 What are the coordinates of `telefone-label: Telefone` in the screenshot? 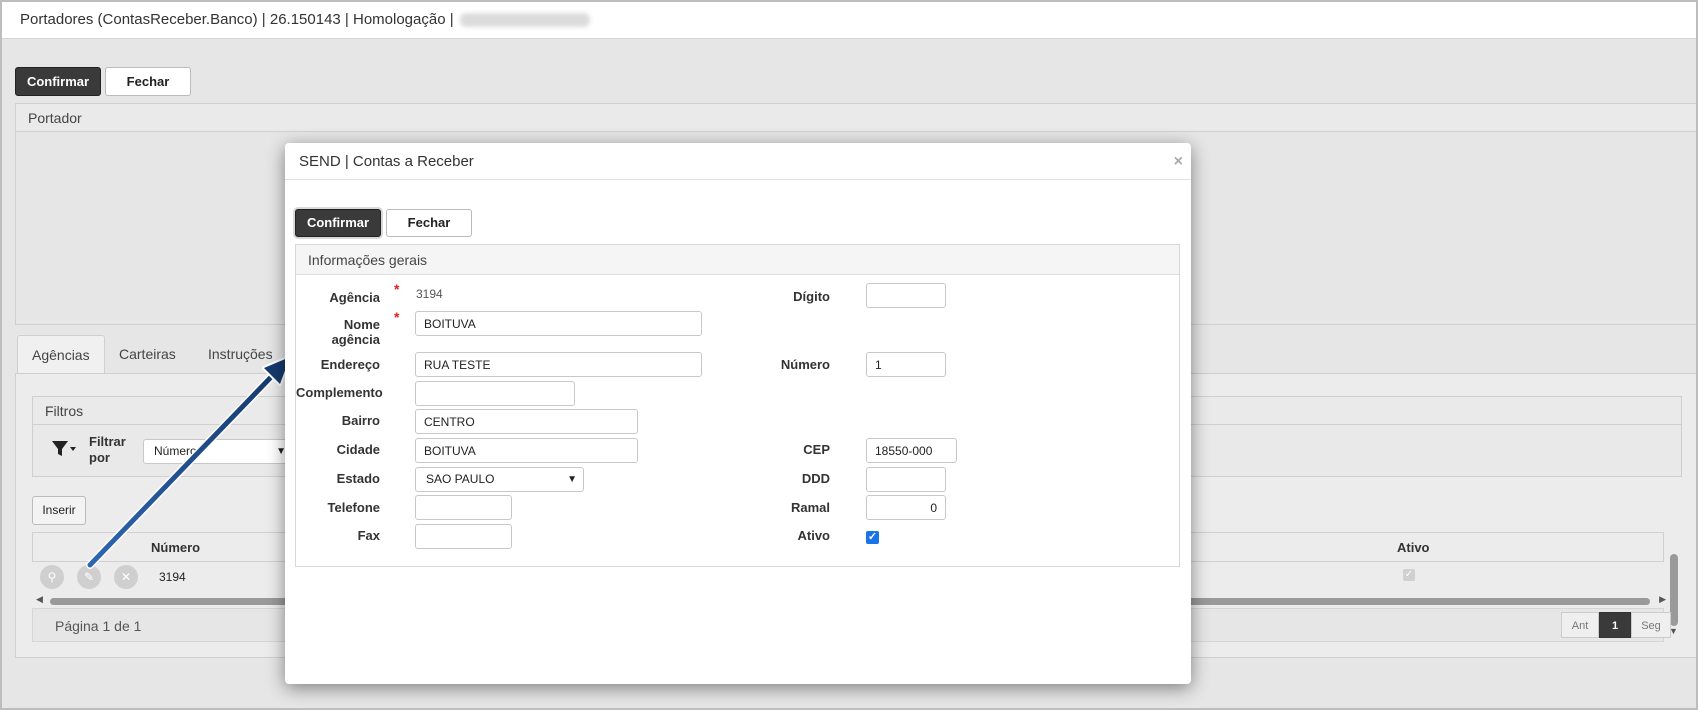 It's located at (354, 507).